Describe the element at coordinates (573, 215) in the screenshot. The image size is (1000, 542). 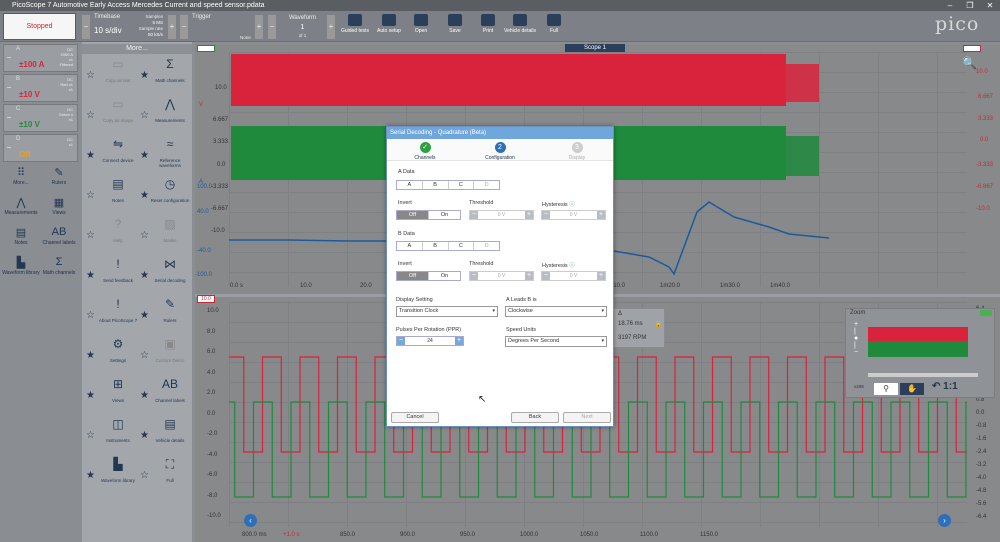
I see `hysteresis-a-field: −0 V +` at that location.